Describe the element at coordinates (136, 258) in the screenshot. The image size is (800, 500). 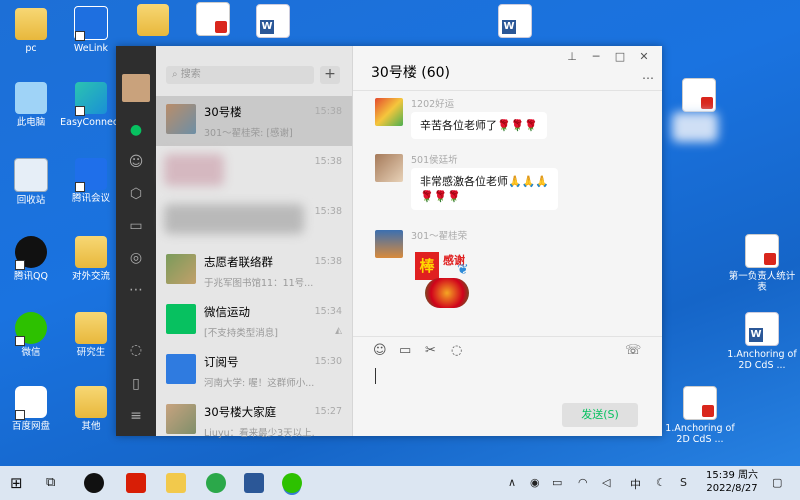
I see `moments-icon: ◎` at that location.